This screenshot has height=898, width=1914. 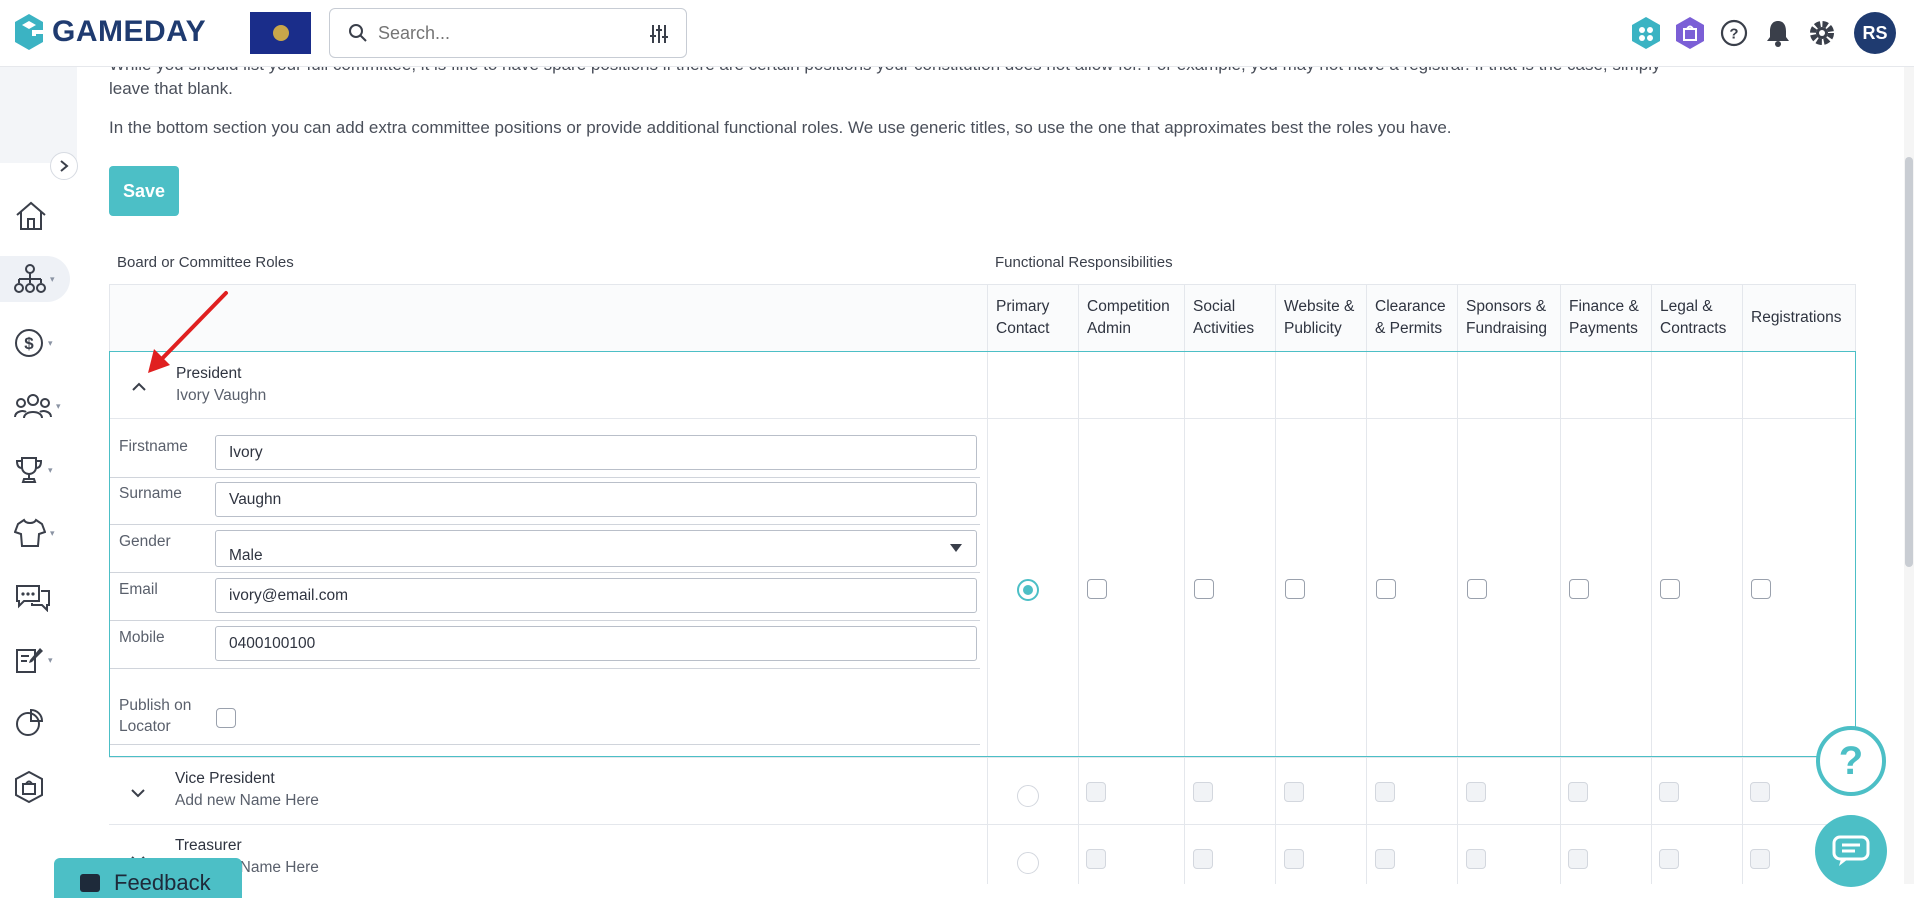 What do you see at coordinates (659, 34) in the screenshot?
I see `filter-sliders-icon` at bounding box center [659, 34].